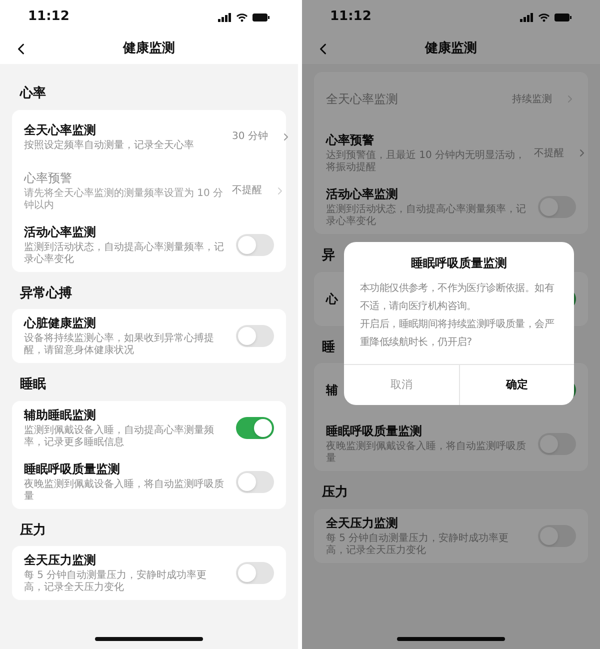  What do you see at coordinates (250, 137) in the screenshot?
I see `setting-value: 30 分钟` at bounding box center [250, 137].